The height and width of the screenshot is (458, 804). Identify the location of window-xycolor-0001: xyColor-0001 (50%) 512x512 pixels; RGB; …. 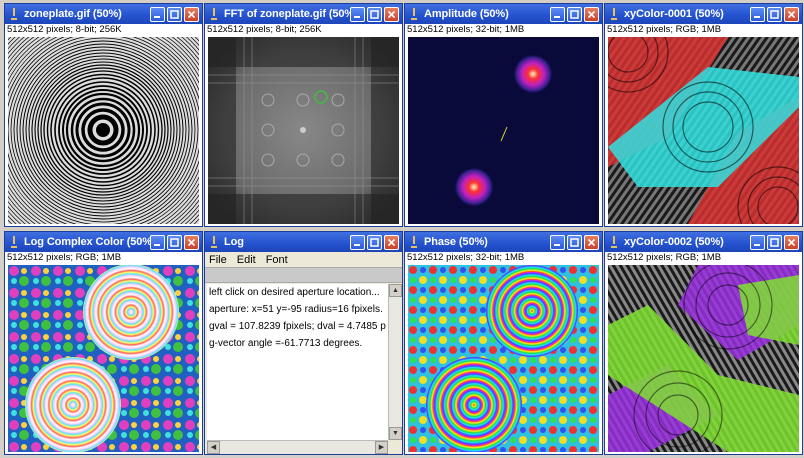
(703, 115).